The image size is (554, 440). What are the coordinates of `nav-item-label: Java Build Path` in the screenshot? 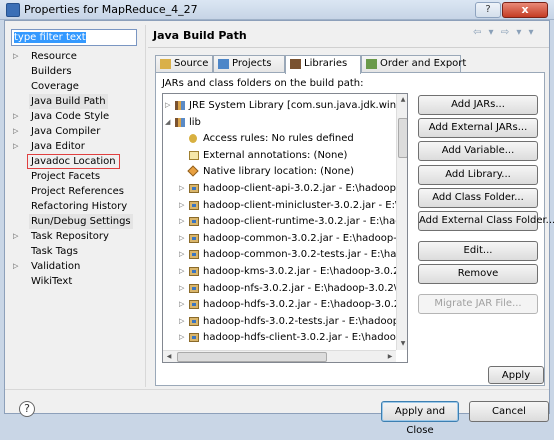 It's located at (68, 101).